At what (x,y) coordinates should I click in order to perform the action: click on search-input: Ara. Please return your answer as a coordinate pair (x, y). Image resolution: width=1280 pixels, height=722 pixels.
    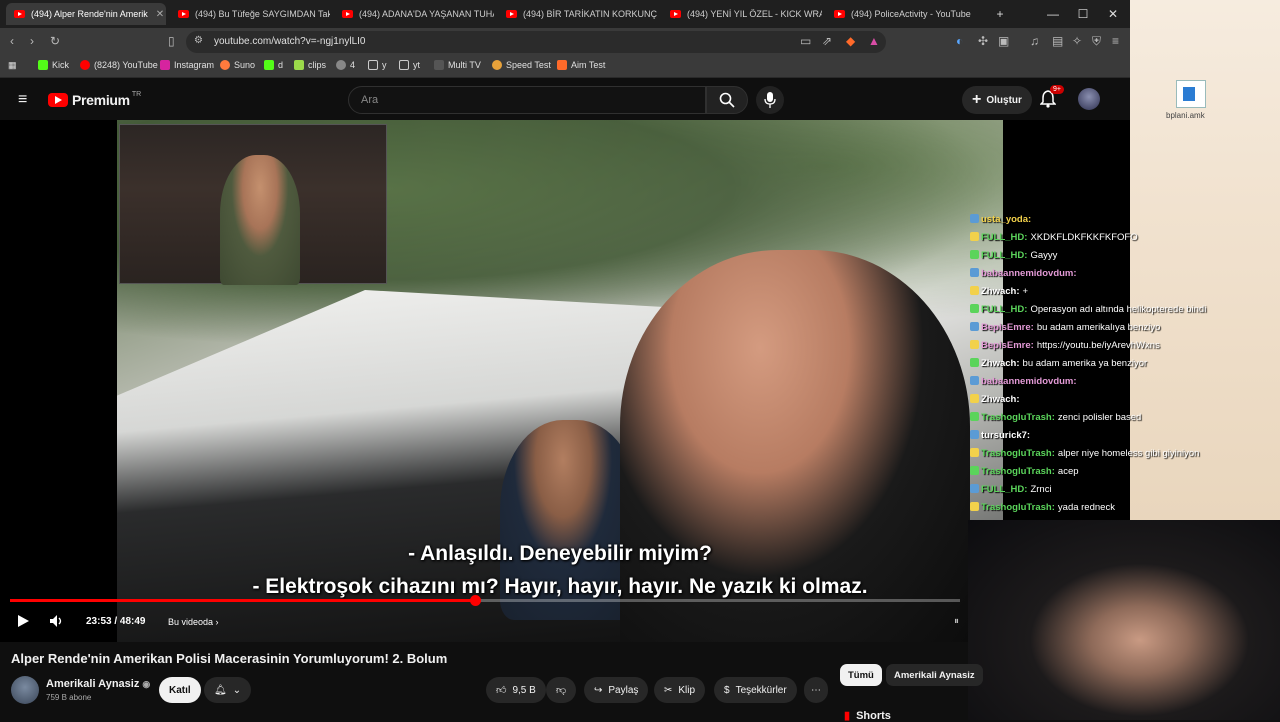
    Looking at the image, I should click on (527, 100).